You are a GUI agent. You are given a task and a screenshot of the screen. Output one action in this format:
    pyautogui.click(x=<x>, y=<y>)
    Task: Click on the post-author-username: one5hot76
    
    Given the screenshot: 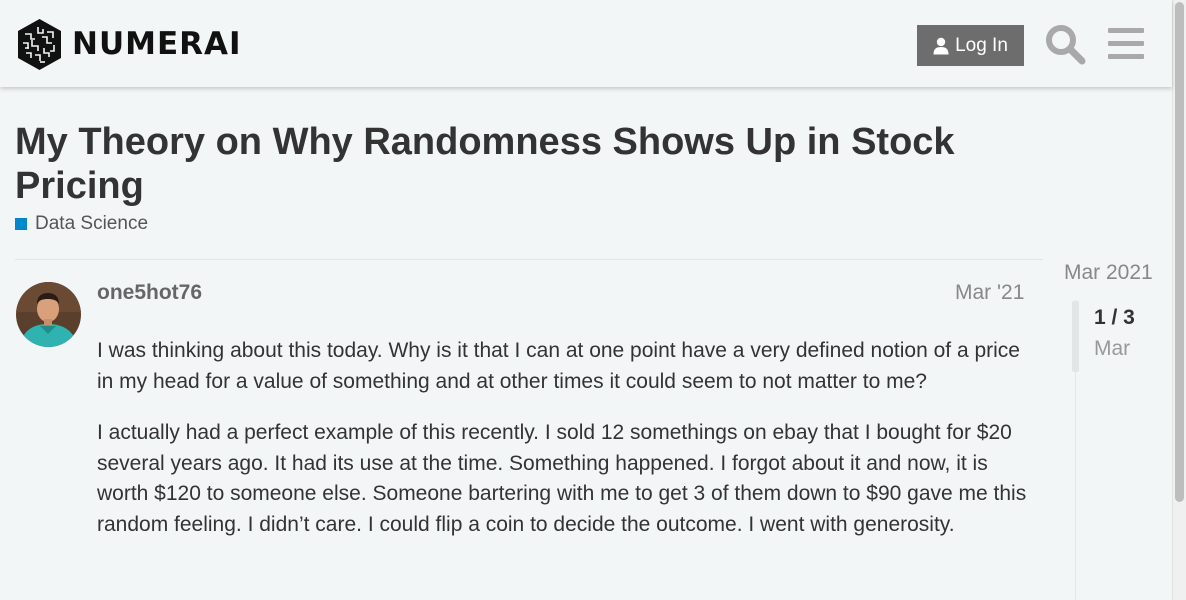 What is the action you would take?
    pyautogui.click(x=149, y=293)
    